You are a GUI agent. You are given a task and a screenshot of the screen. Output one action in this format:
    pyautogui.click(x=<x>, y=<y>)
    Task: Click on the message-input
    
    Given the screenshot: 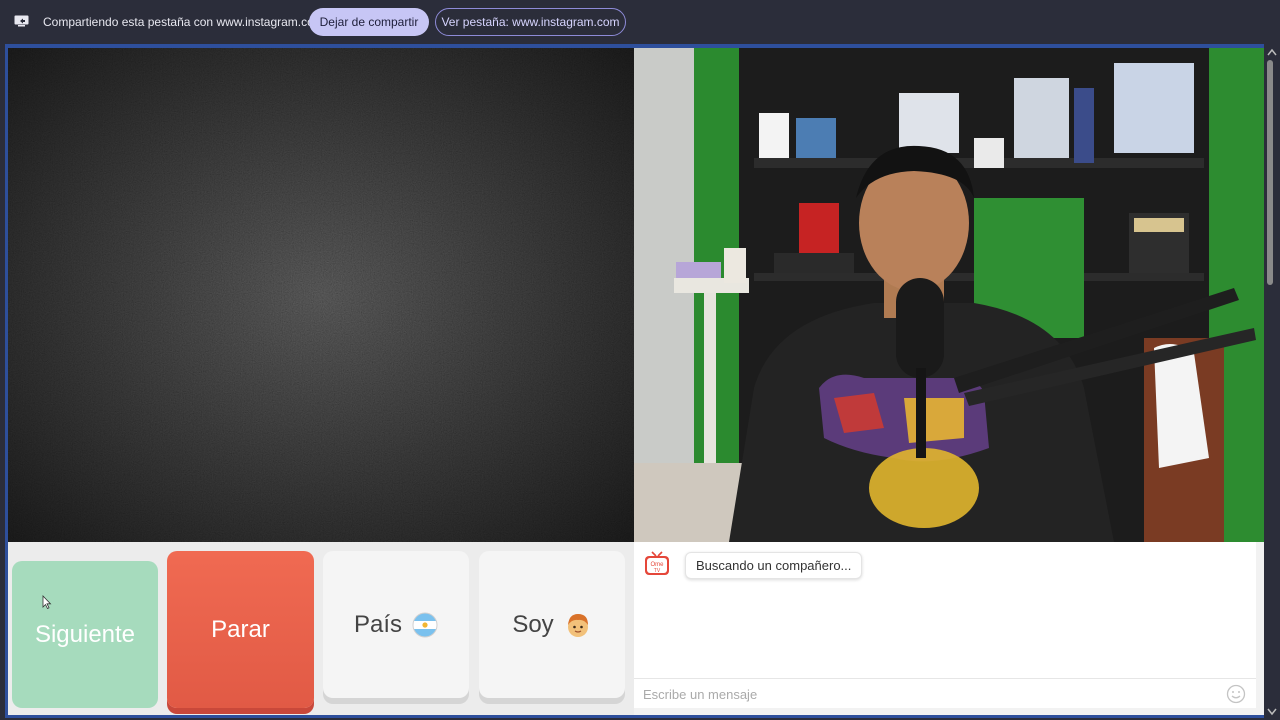 What is the action you would take?
    pyautogui.click(x=923, y=694)
    